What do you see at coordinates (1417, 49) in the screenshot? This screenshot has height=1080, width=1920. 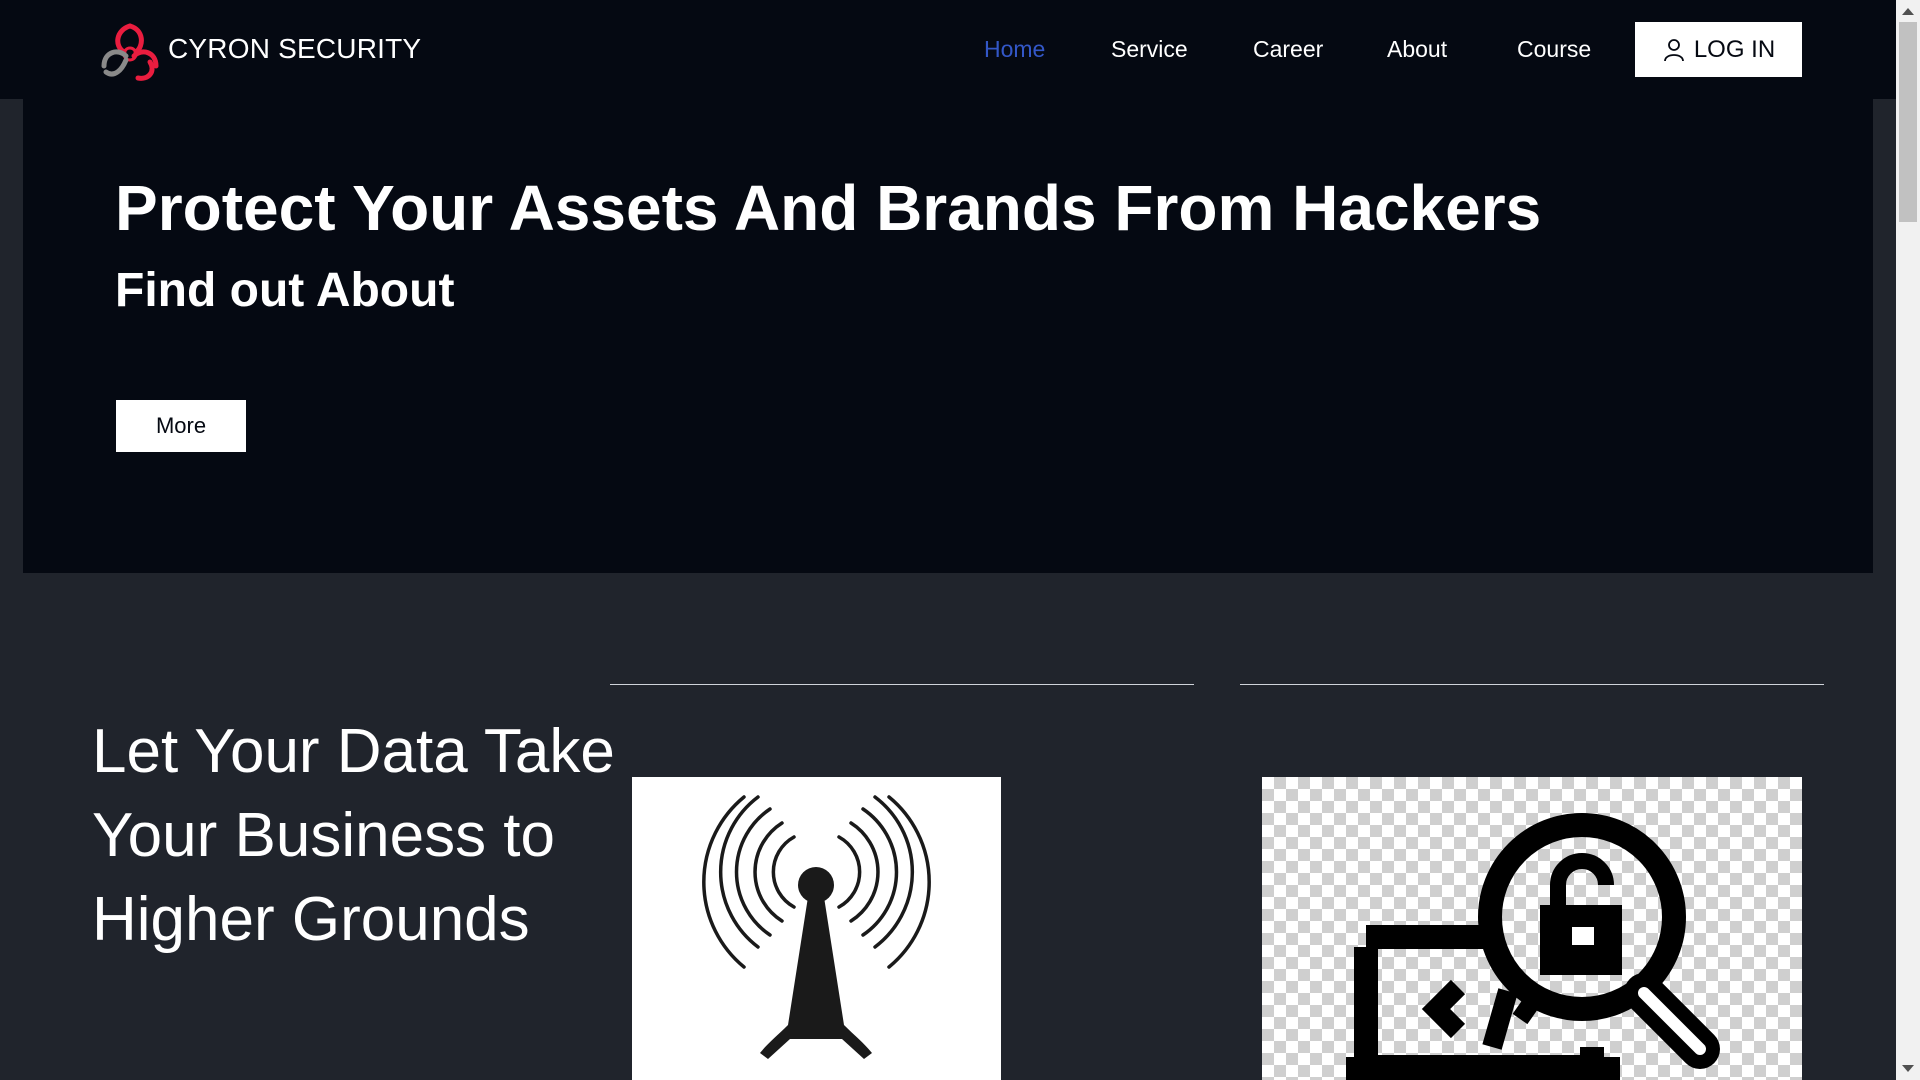 I see `nav-about: About` at bounding box center [1417, 49].